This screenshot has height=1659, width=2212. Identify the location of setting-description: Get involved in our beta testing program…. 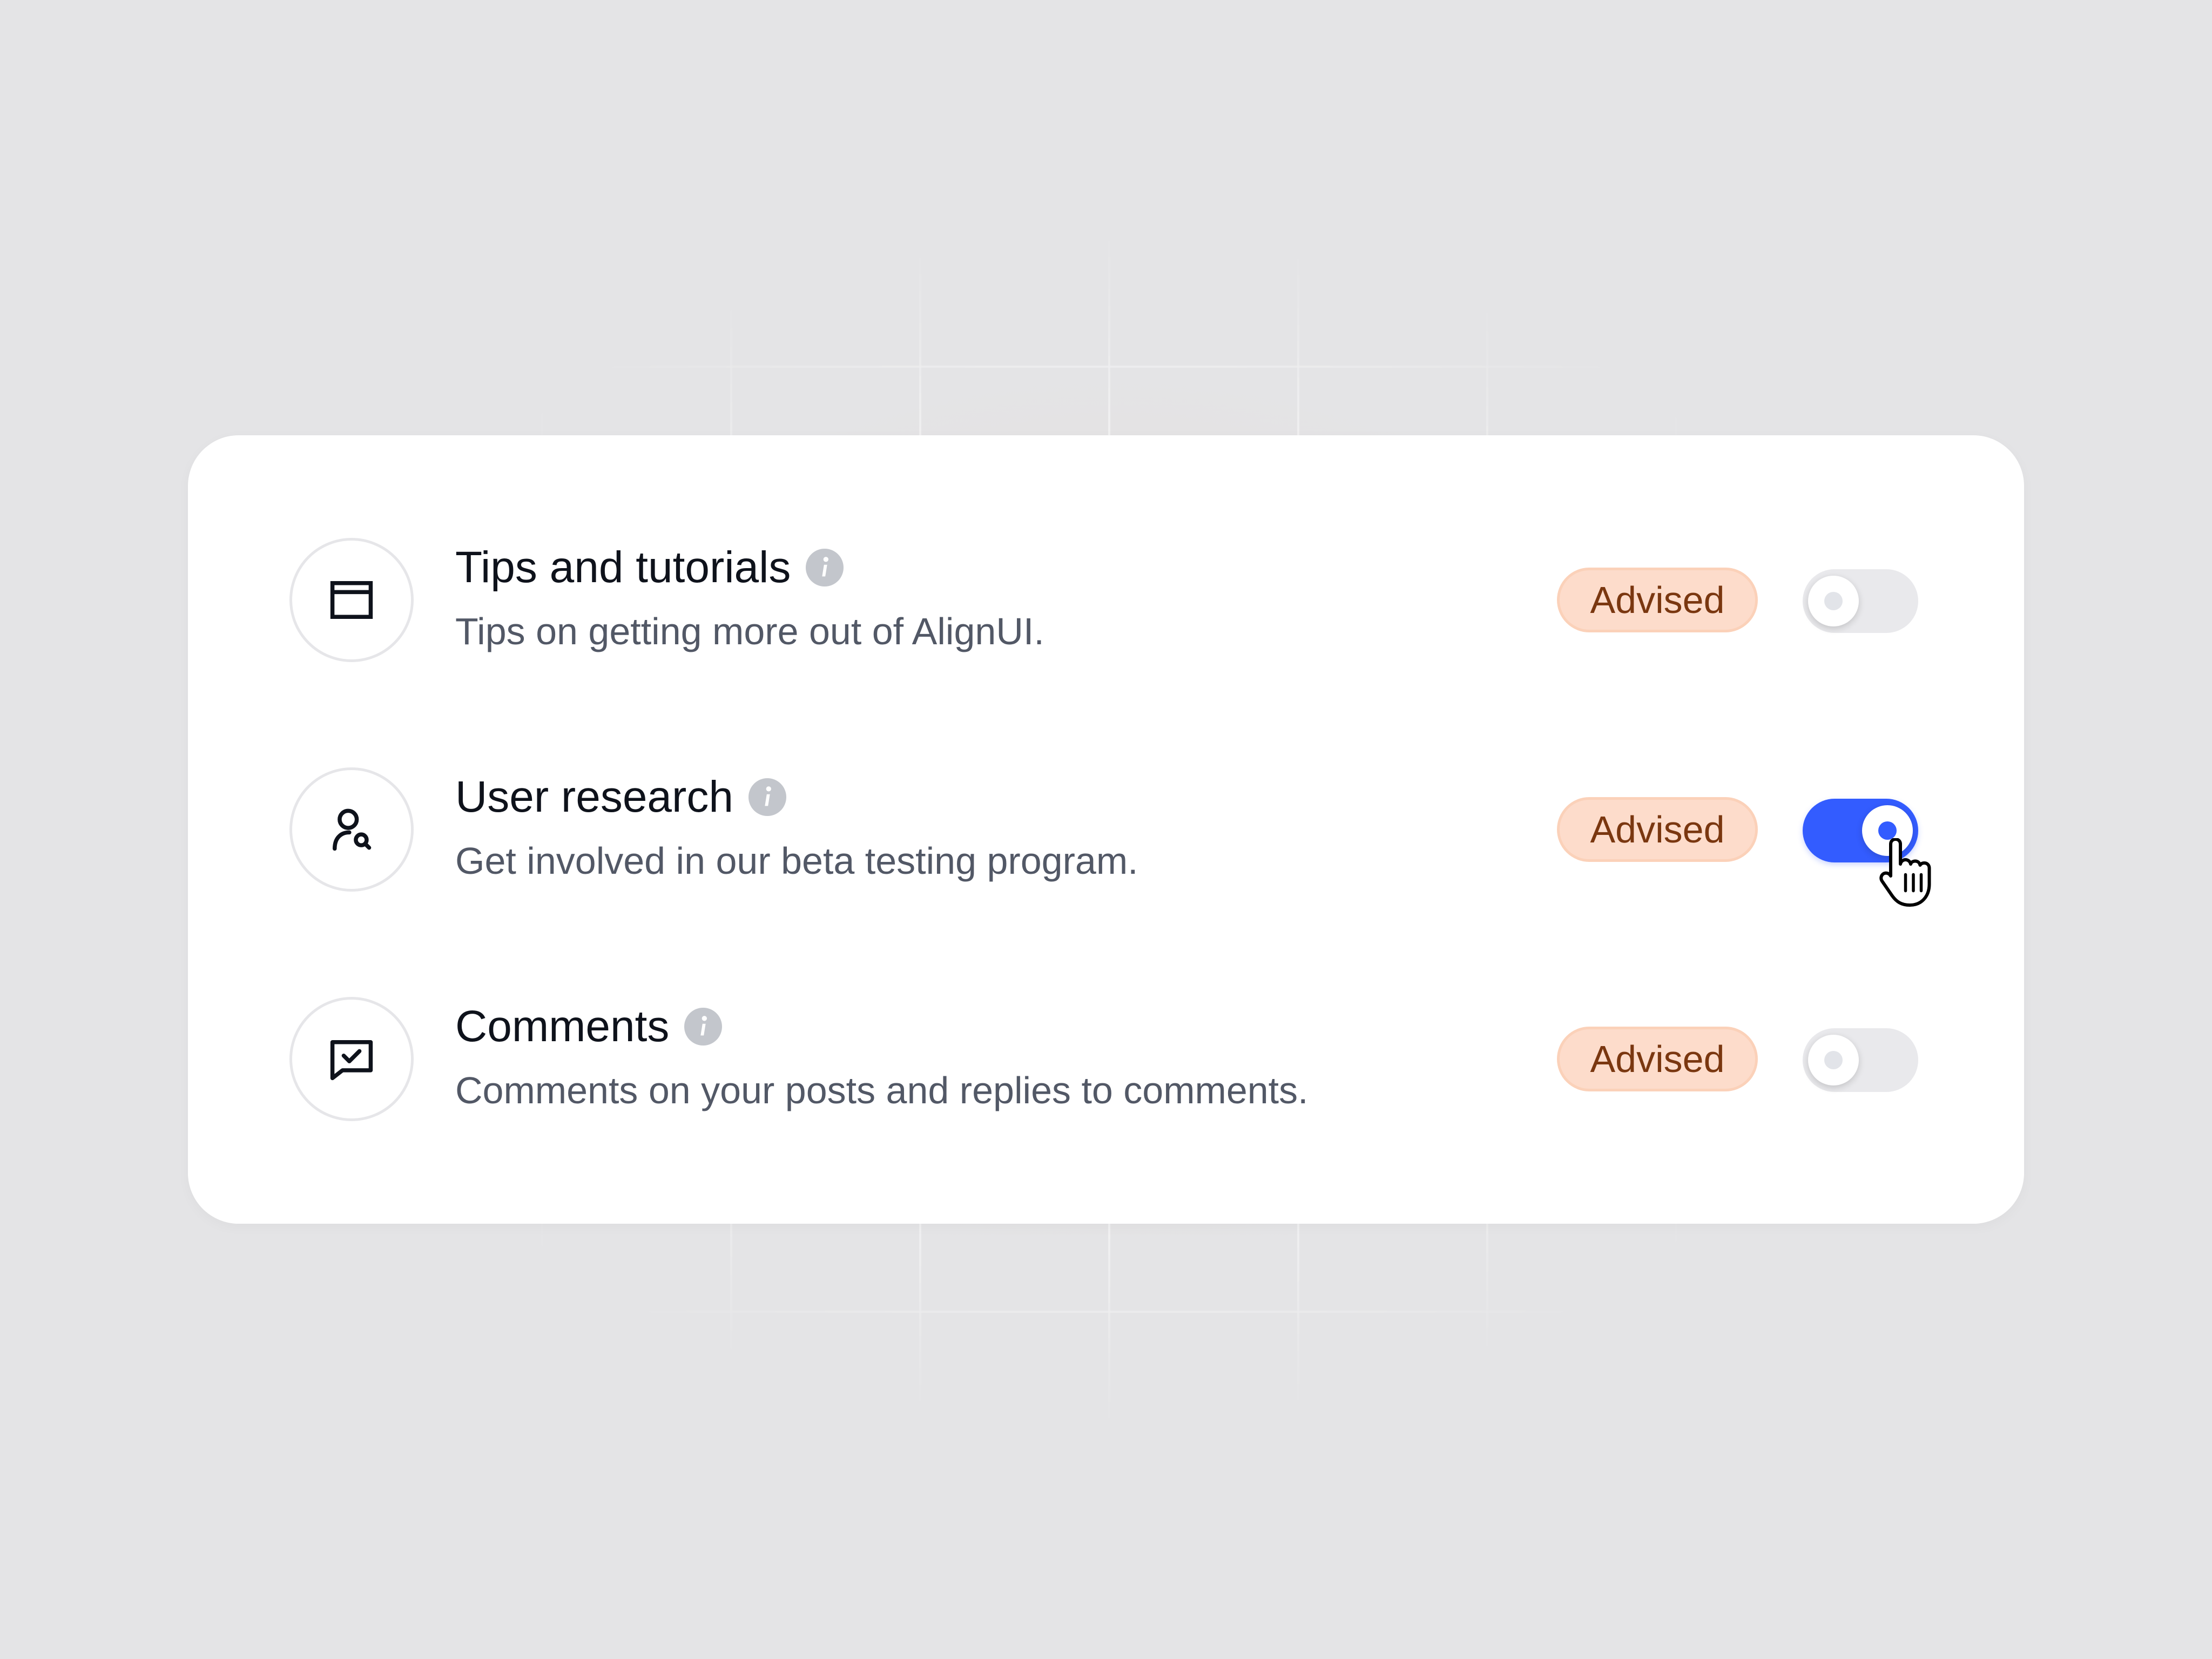
(796, 861).